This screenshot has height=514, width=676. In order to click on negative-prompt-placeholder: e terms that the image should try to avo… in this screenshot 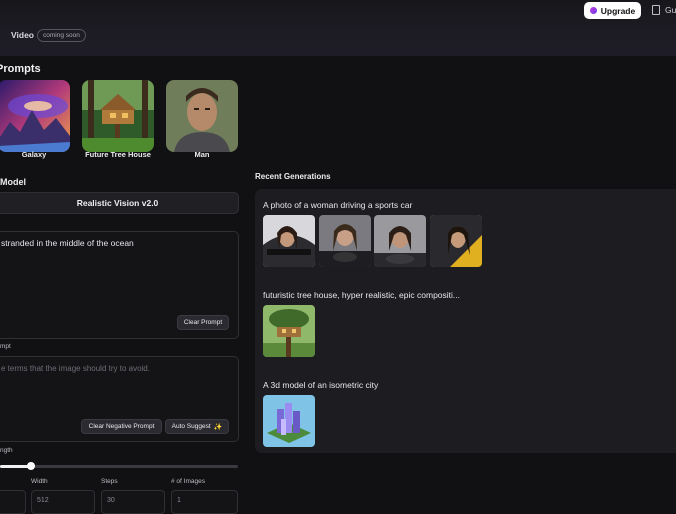, I will do `click(75, 368)`.